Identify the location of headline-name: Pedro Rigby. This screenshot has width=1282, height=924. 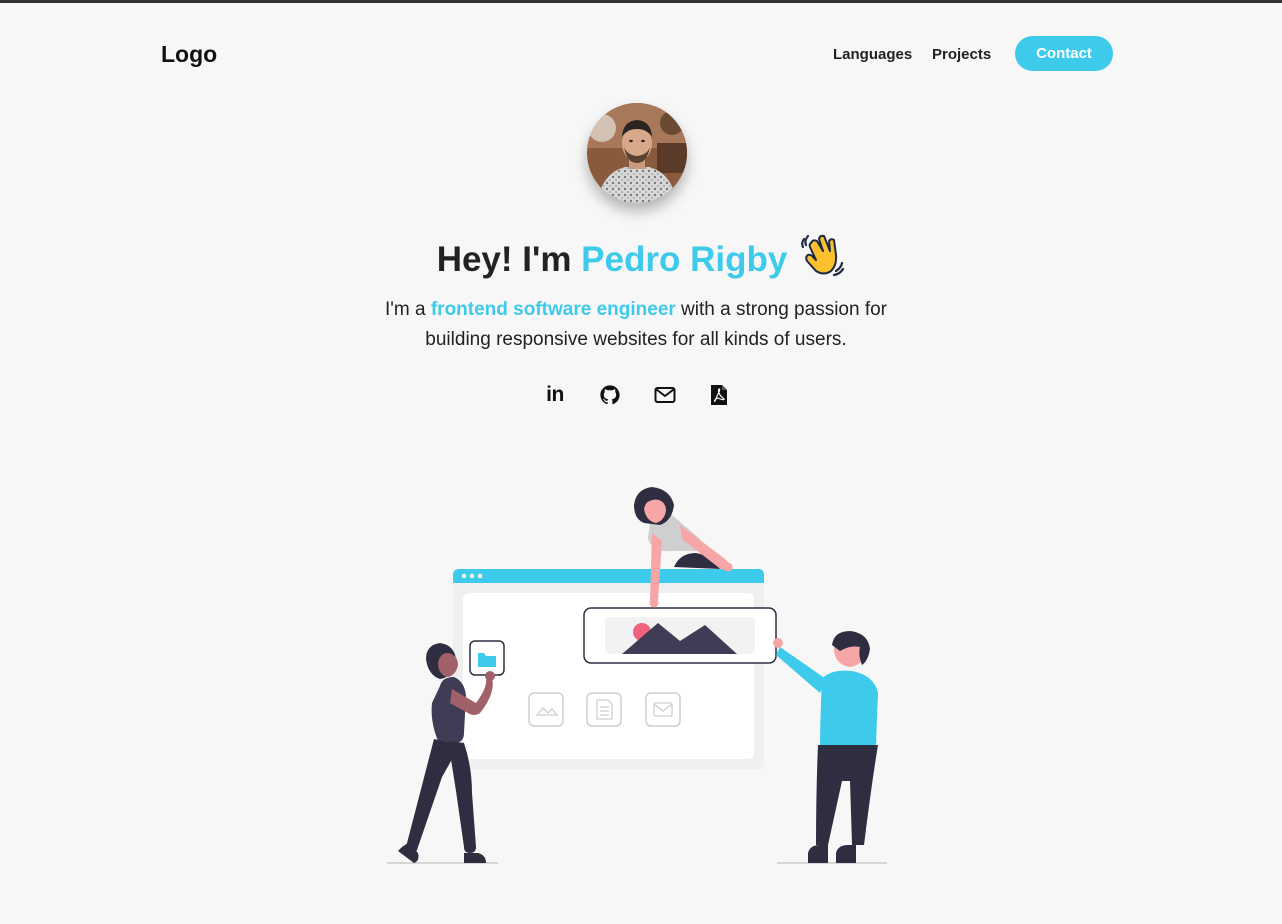
(684, 259).